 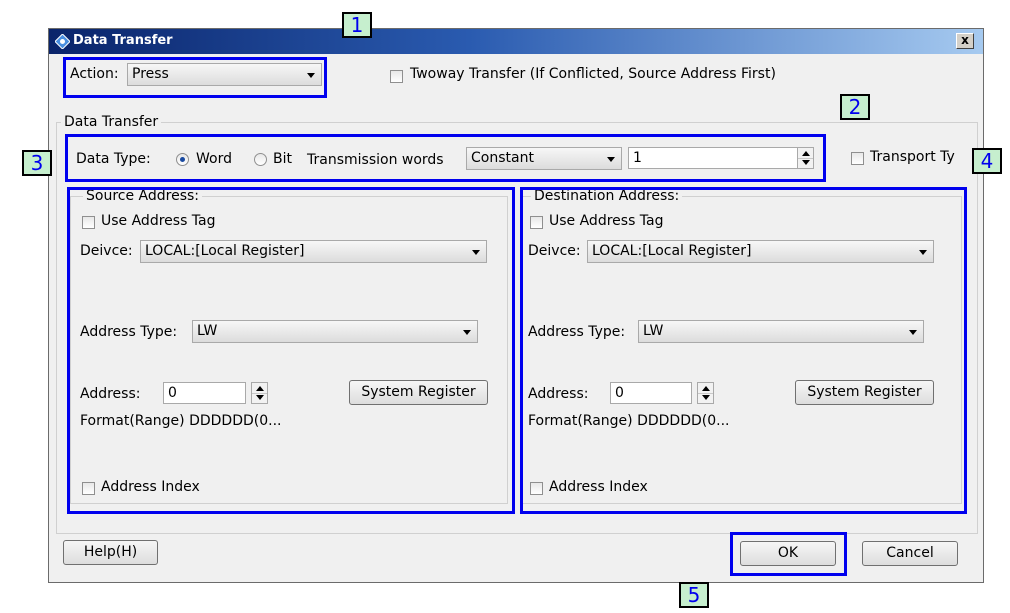 What do you see at coordinates (110, 552) in the screenshot?
I see `help-button: Help(H)` at bounding box center [110, 552].